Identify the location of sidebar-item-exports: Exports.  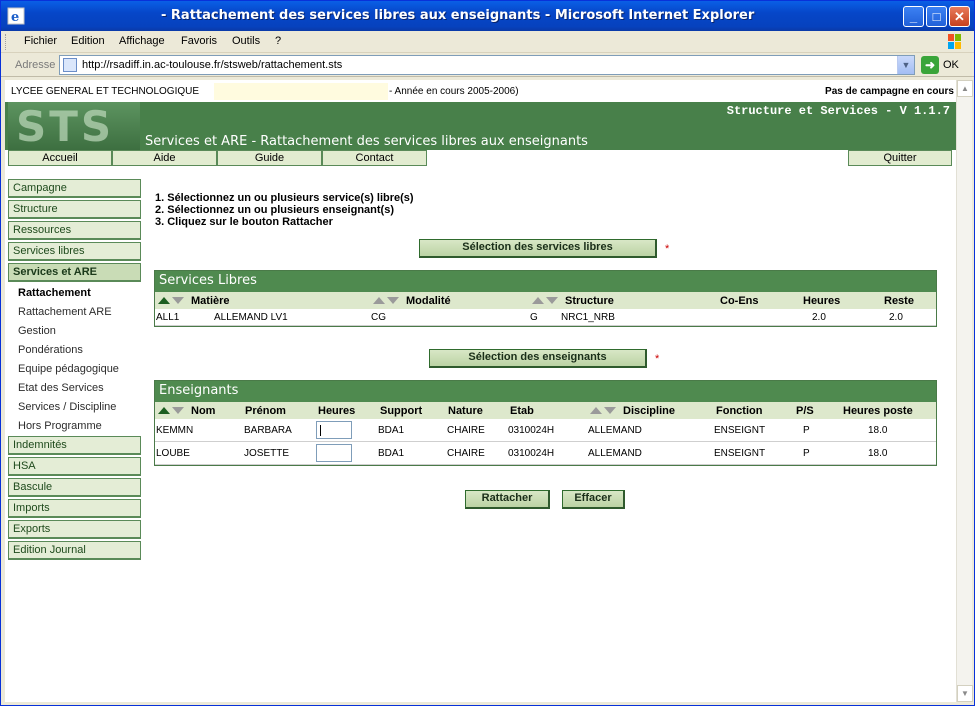
(74, 529).